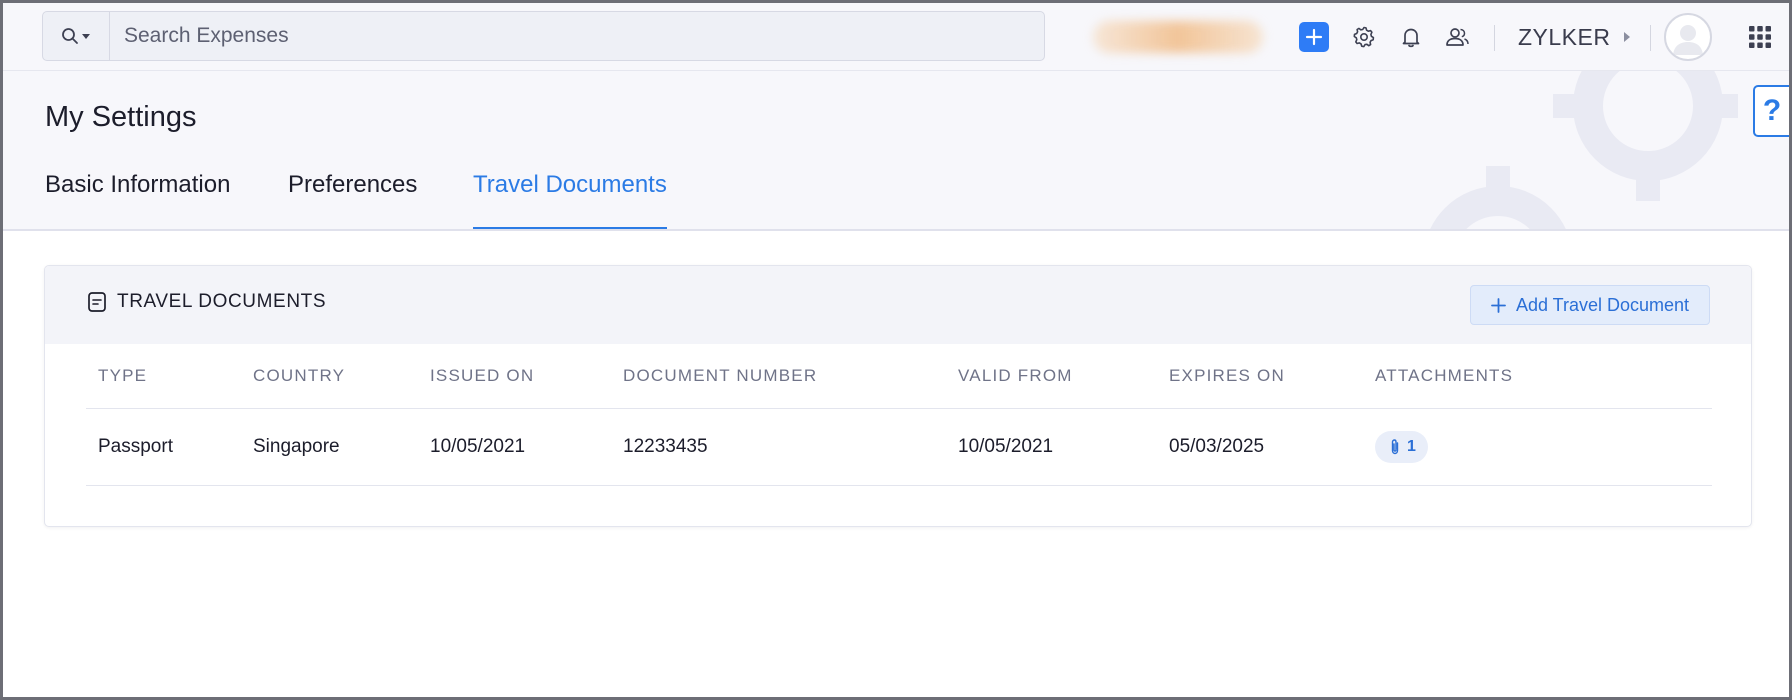 This screenshot has height=700, width=1792. What do you see at coordinates (329, 376) in the screenshot?
I see `column-header-country: COUNTRY` at bounding box center [329, 376].